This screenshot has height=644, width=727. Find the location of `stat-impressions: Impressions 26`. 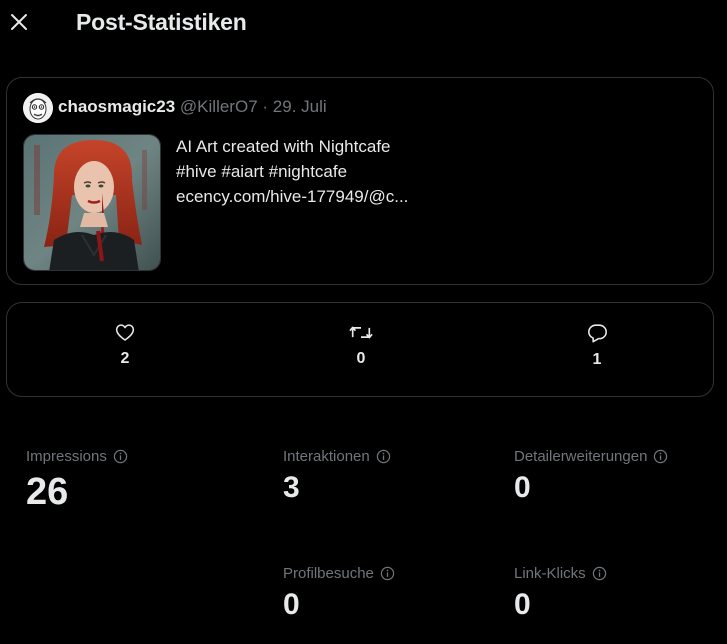

stat-impressions: Impressions 26 is located at coordinates (77, 481).